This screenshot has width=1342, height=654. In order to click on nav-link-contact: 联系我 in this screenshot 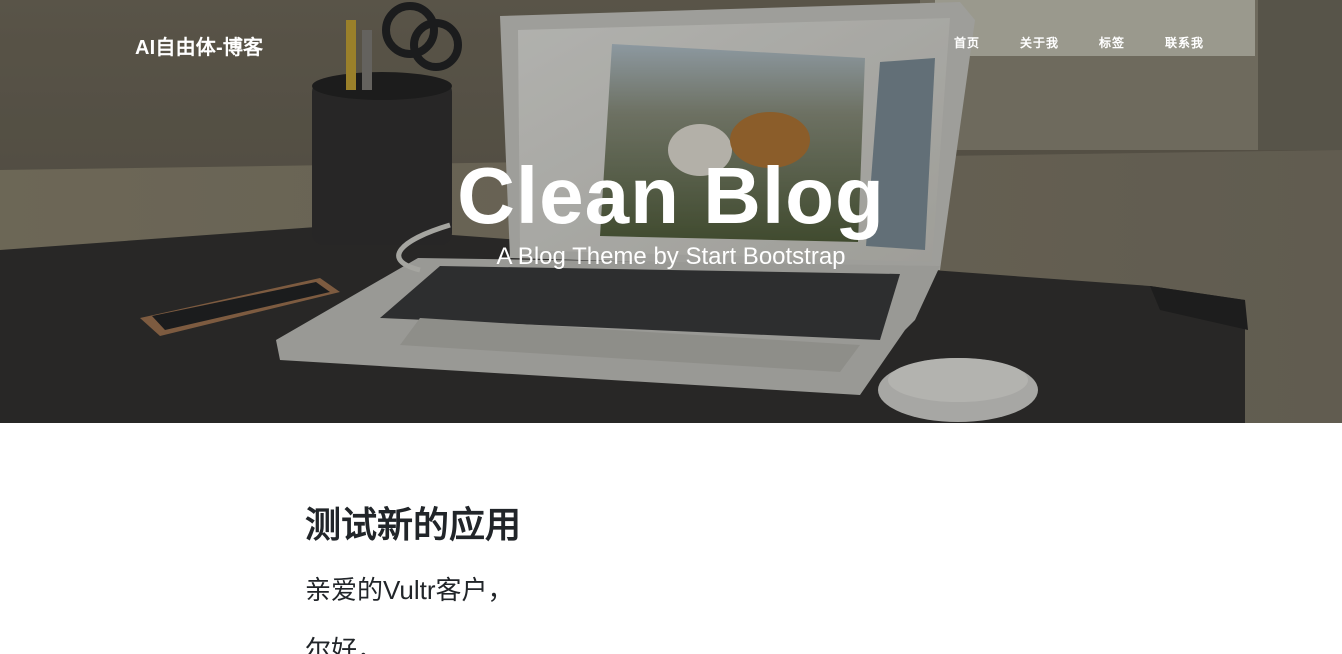, I will do `click(1184, 42)`.